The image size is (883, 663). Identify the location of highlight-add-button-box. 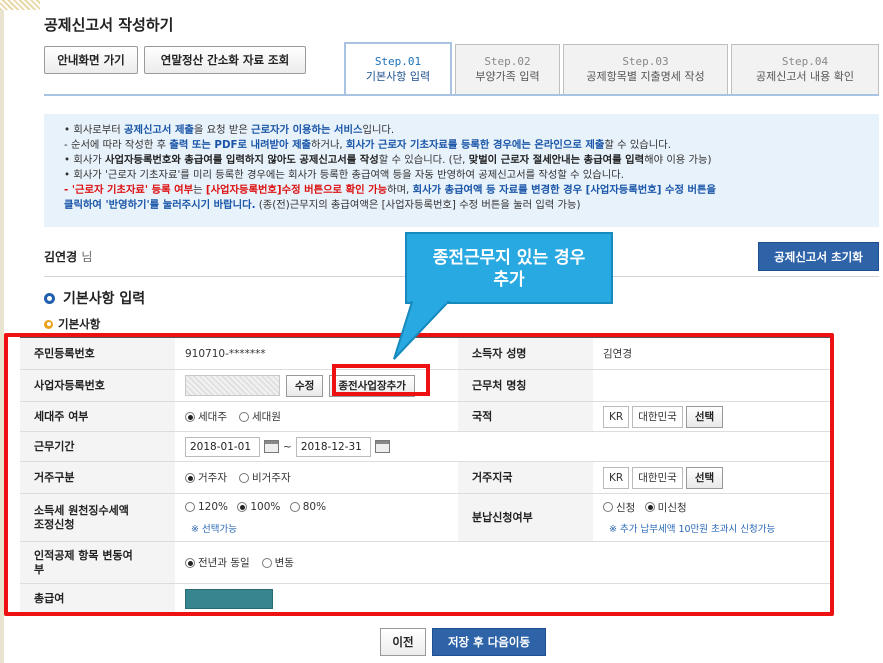
(381, 380).